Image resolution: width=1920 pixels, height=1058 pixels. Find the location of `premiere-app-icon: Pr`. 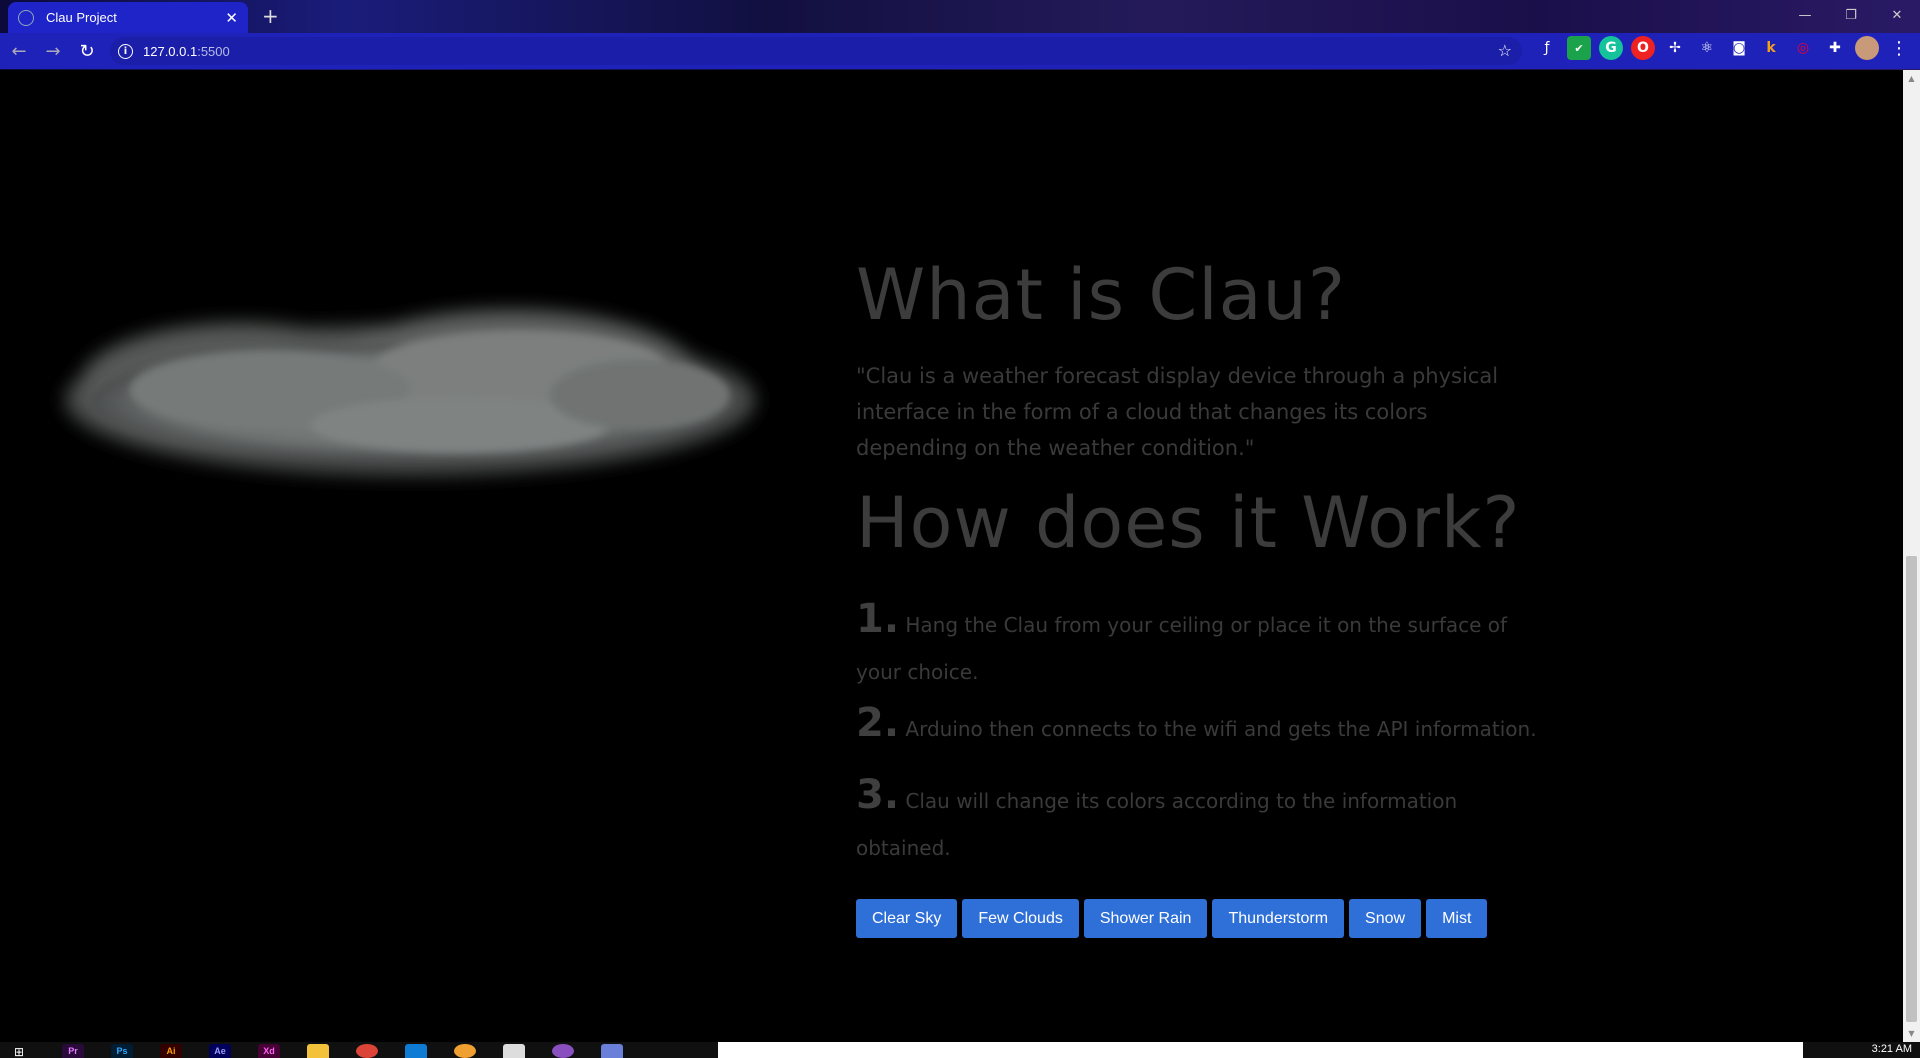

premiere-app-icon: Pr is located at coordinates (73, 1051).